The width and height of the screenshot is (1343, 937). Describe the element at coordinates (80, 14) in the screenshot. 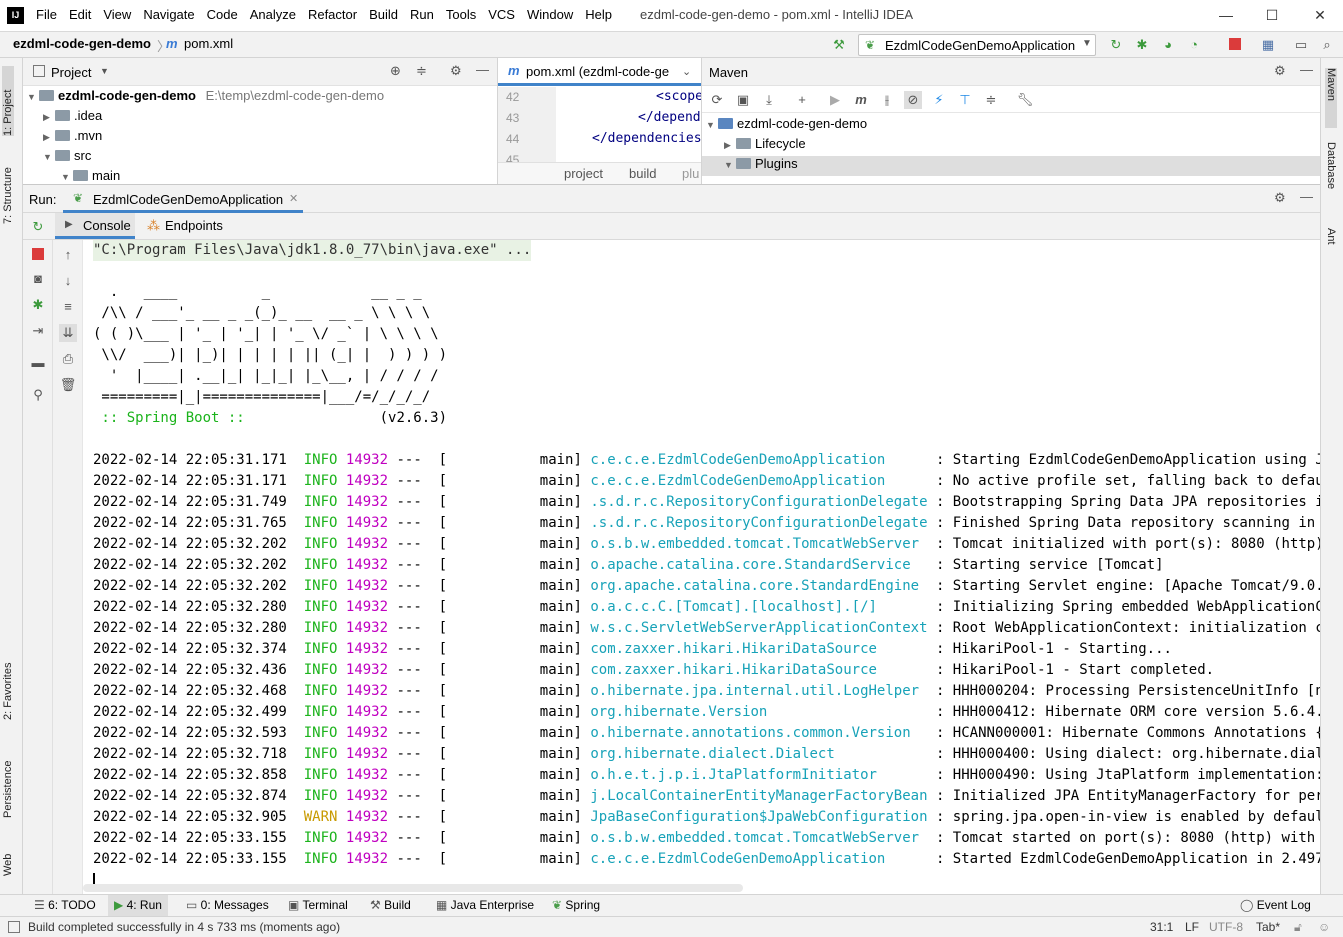

I see `menu-edit: Edit` at that location.